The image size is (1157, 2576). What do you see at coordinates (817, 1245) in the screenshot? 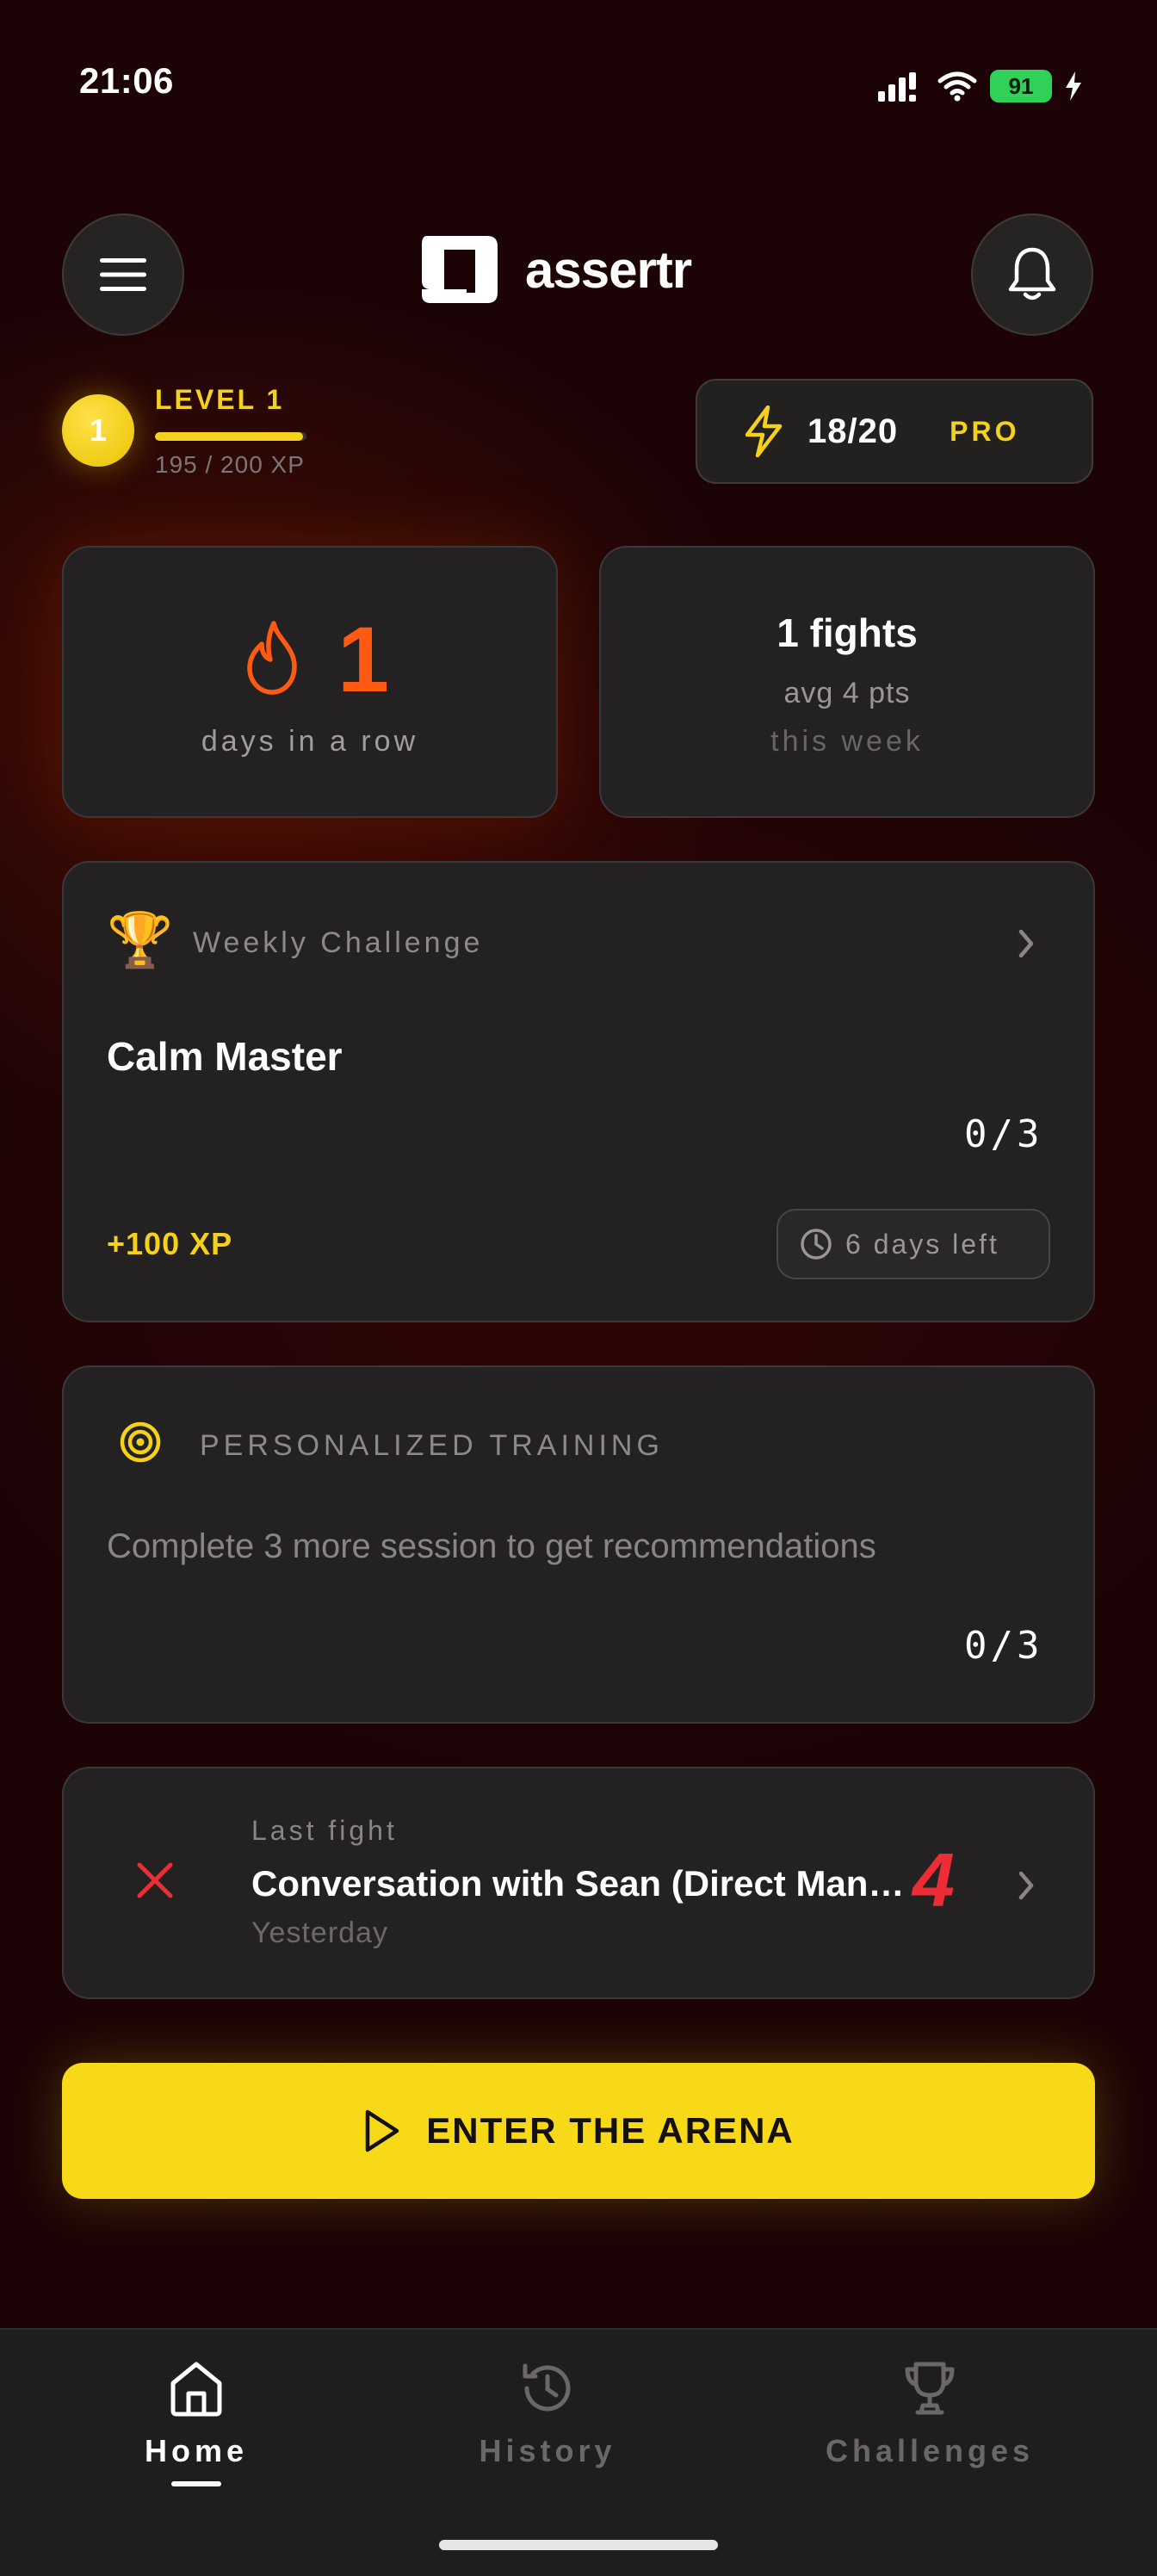
I see `clock-icon` at bounding box center [817, 1245].